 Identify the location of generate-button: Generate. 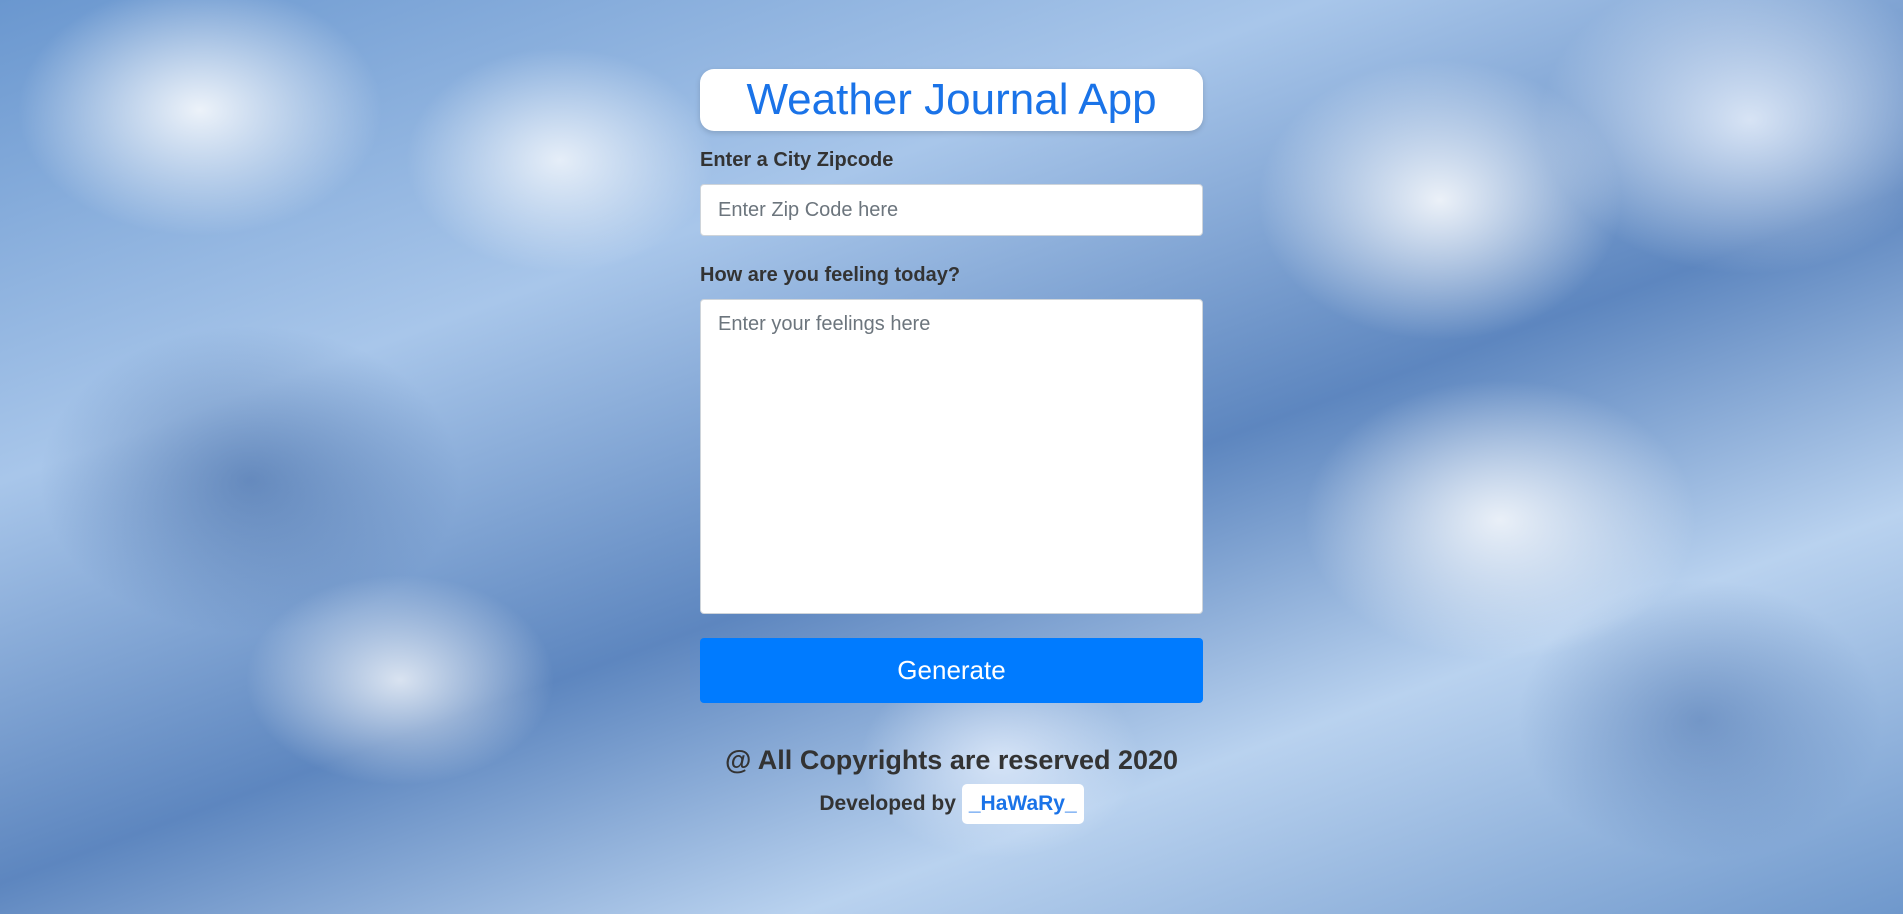
(951, 670).